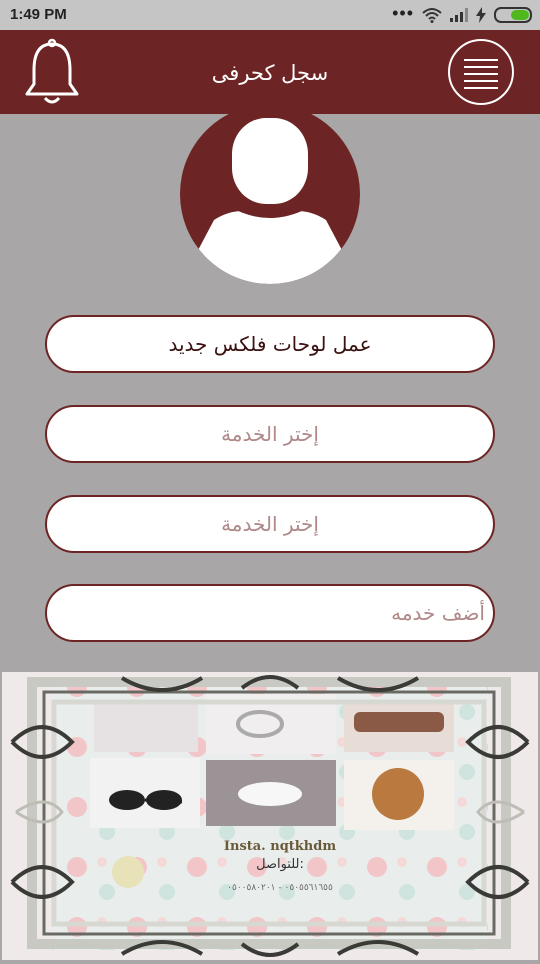  I want to click on menu-button, so click(481, 72).